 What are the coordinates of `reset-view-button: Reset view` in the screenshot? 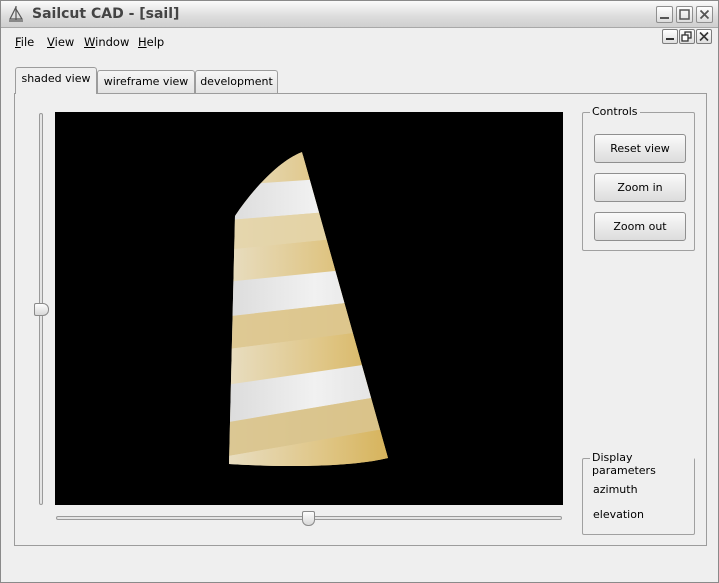 It's located at (640, 148).